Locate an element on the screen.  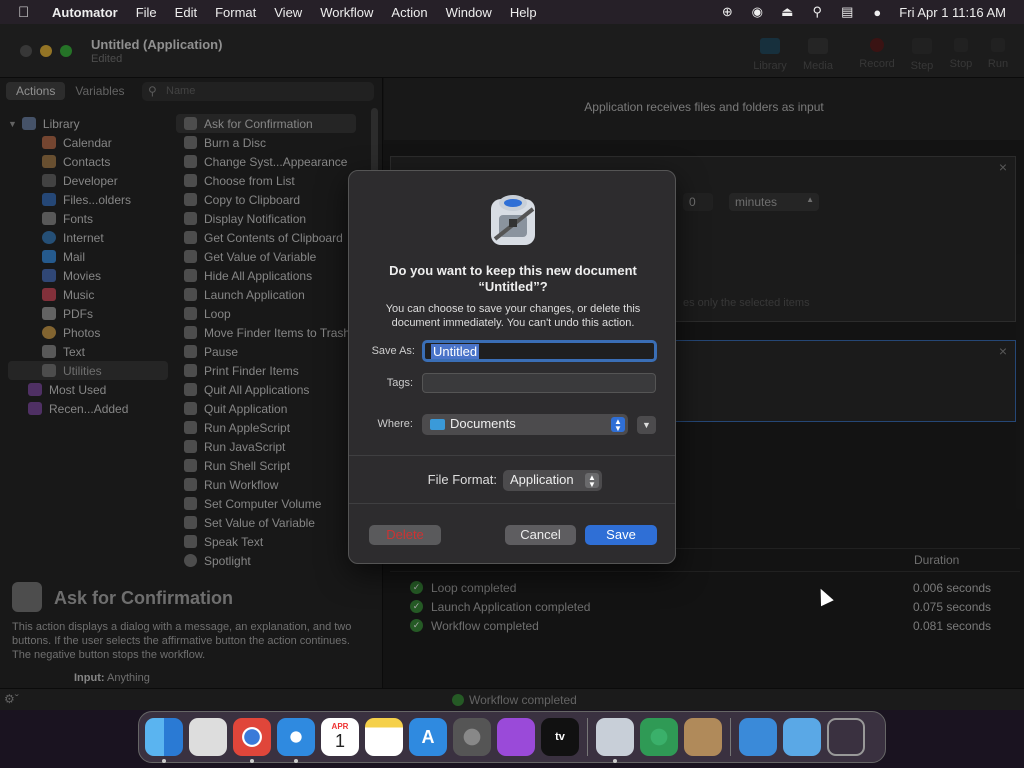
save-as-label: Save As: is located at coordinates (393, 351).